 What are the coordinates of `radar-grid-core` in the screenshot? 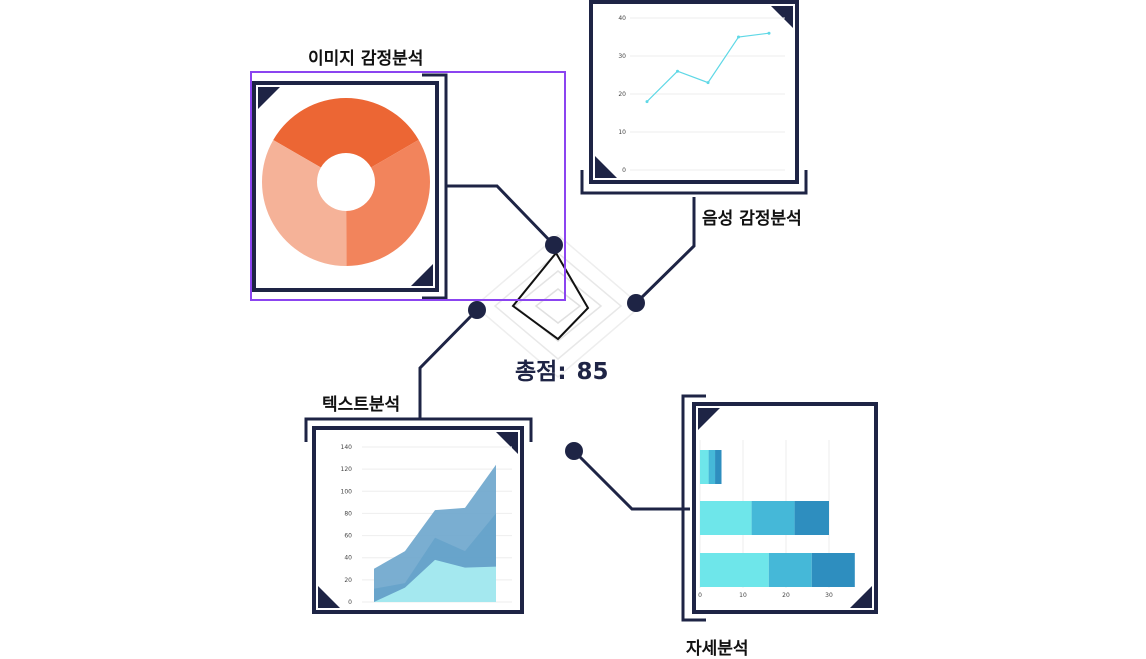 It's located at (558, 306).